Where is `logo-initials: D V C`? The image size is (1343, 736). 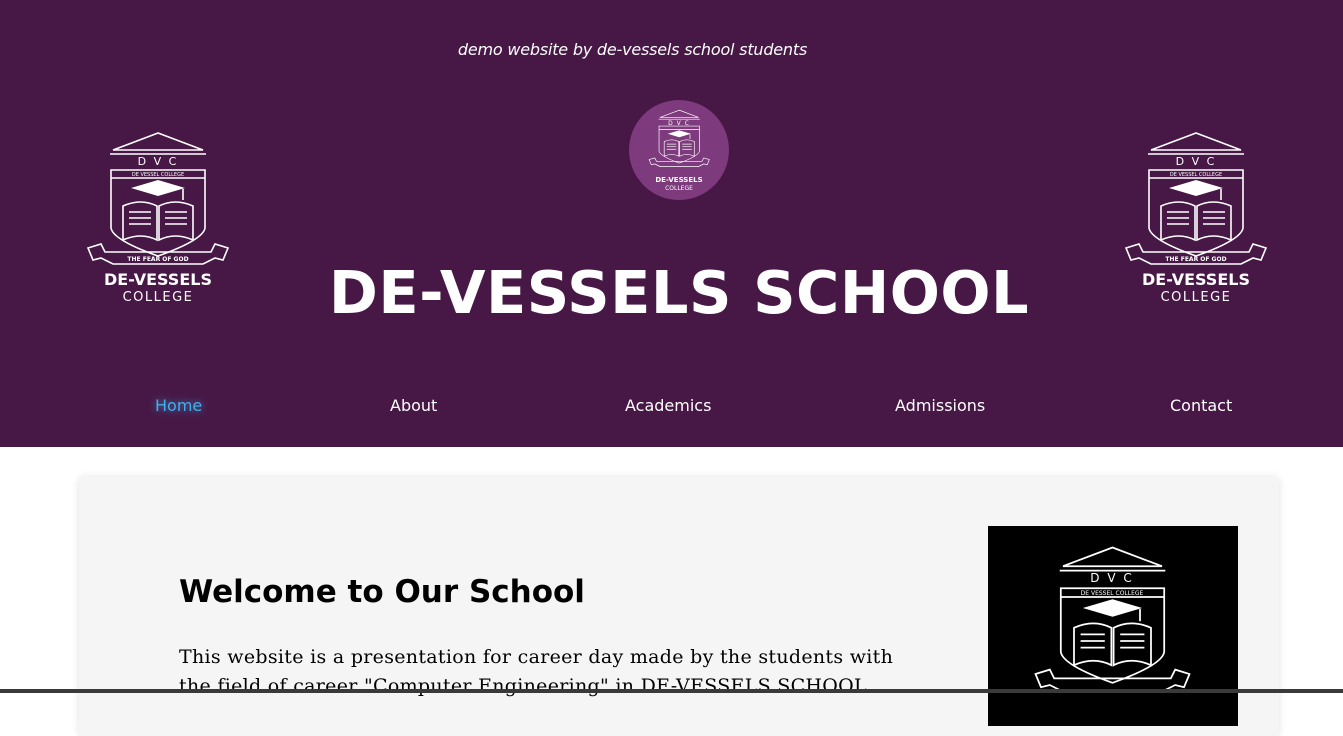
logo-initials: D V C is located at coordinates (1111, 578).